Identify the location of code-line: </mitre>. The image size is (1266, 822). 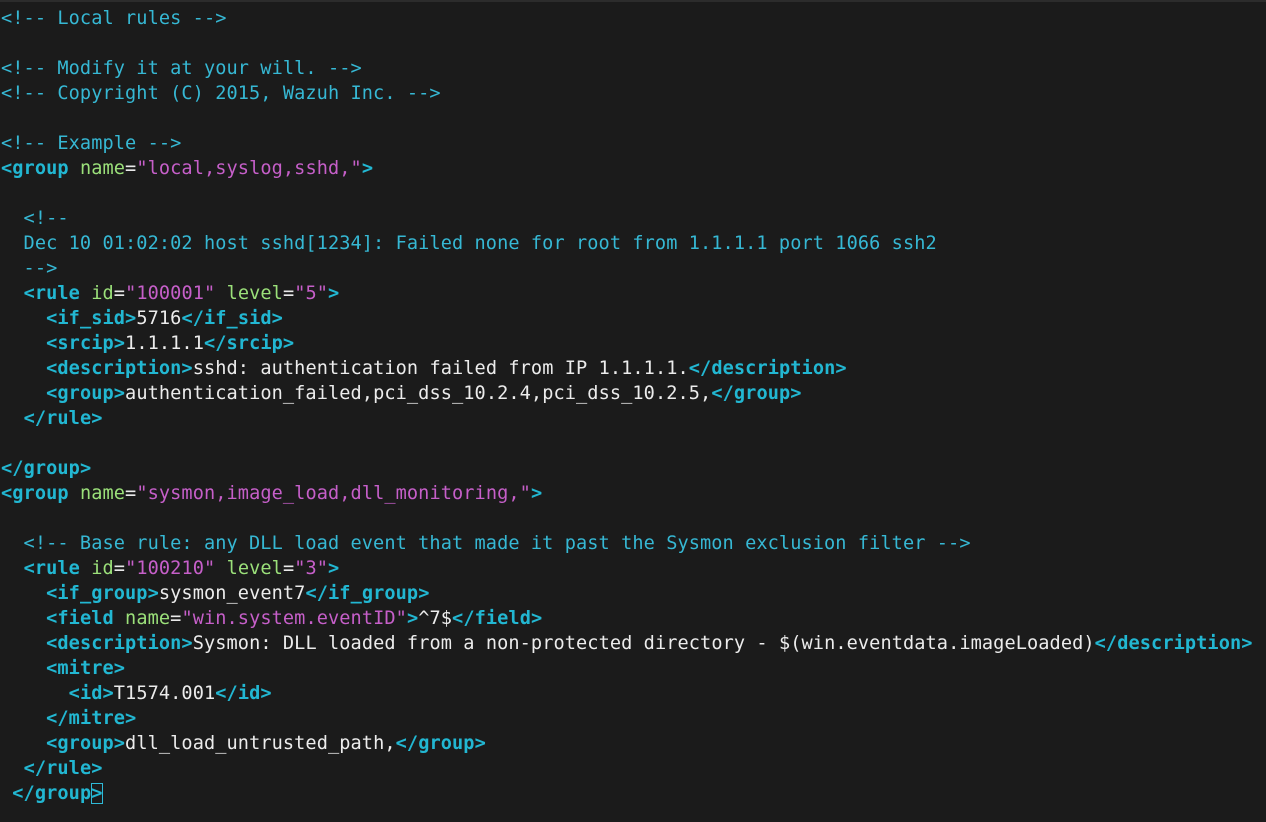
(627, 718).